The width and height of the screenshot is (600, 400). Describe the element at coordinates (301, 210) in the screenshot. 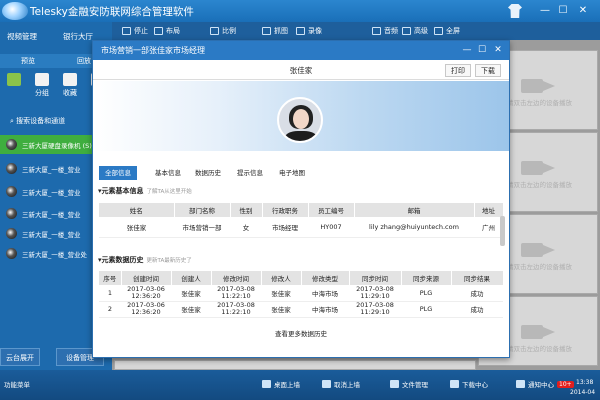

I see `table-header-row: 姓名 部门名称 性别 行政职务 员工编号 邮箱 地址` at that location.